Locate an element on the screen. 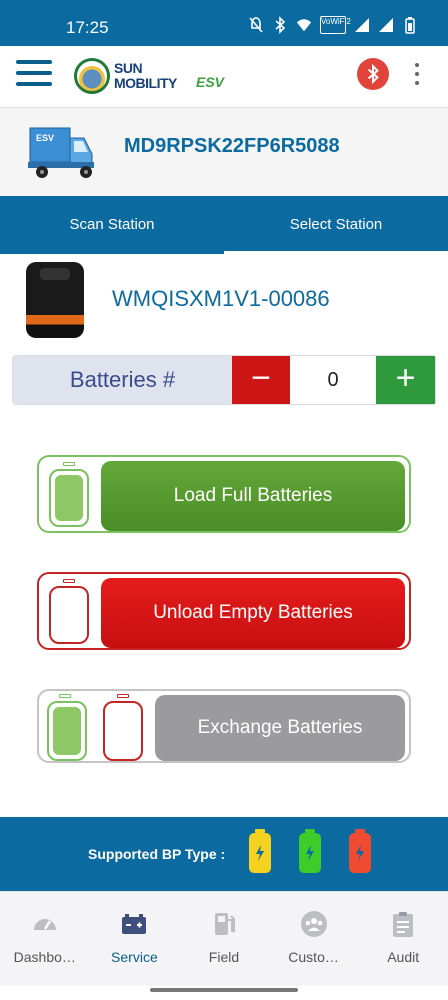 This screenshot has width=448, height=1000. app-header: SUN MOBILITY ESV is located at coordinates (224, 77).